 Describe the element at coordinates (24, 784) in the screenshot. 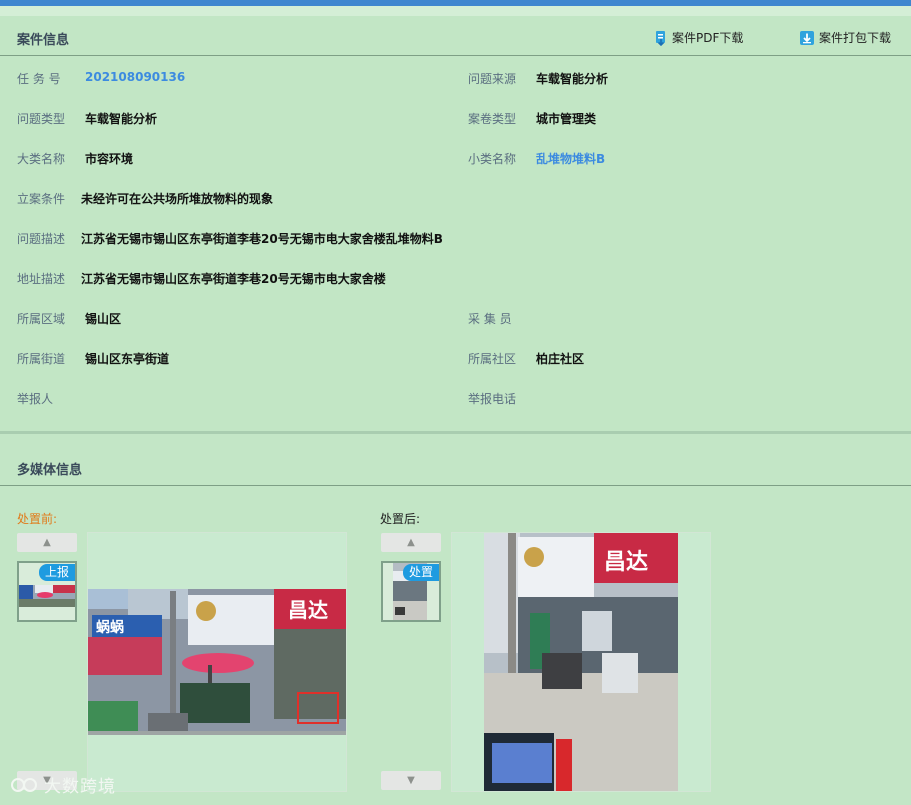

I see `watermark-logo-icon` at that location.